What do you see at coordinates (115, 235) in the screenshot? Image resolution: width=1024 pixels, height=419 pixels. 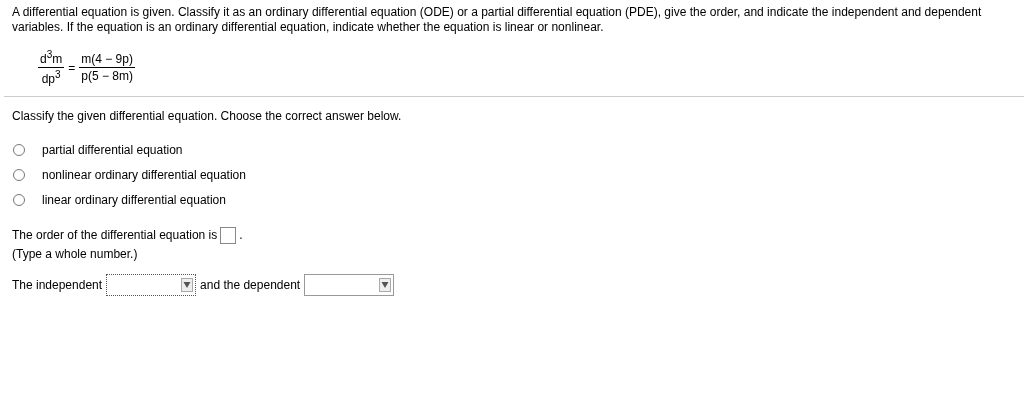 I see `order-prompt: The order of the differential equation is` at bounding box center [115, 235].